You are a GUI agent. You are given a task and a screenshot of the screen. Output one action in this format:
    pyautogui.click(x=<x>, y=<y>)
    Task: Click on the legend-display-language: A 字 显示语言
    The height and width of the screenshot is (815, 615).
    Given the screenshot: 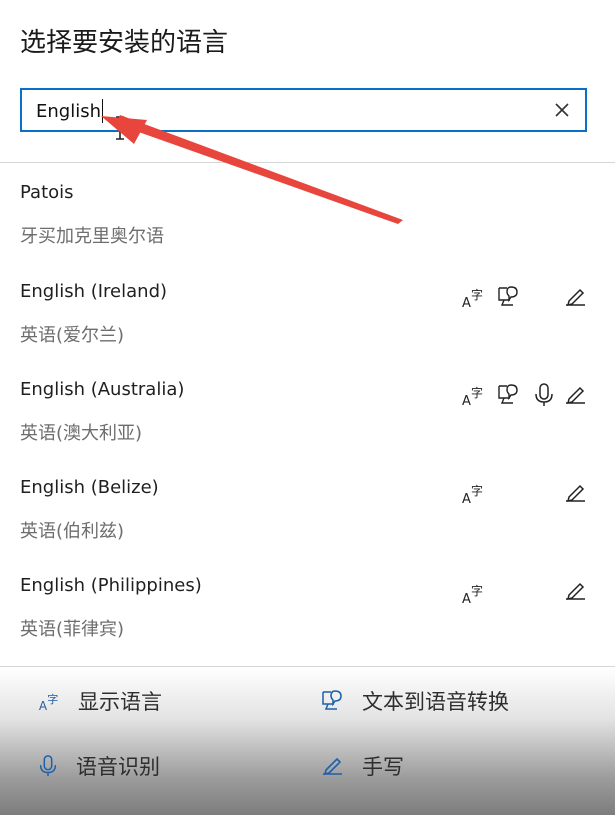 What is the action you would take?
    pyautogui.click(x=100, y=701)
    